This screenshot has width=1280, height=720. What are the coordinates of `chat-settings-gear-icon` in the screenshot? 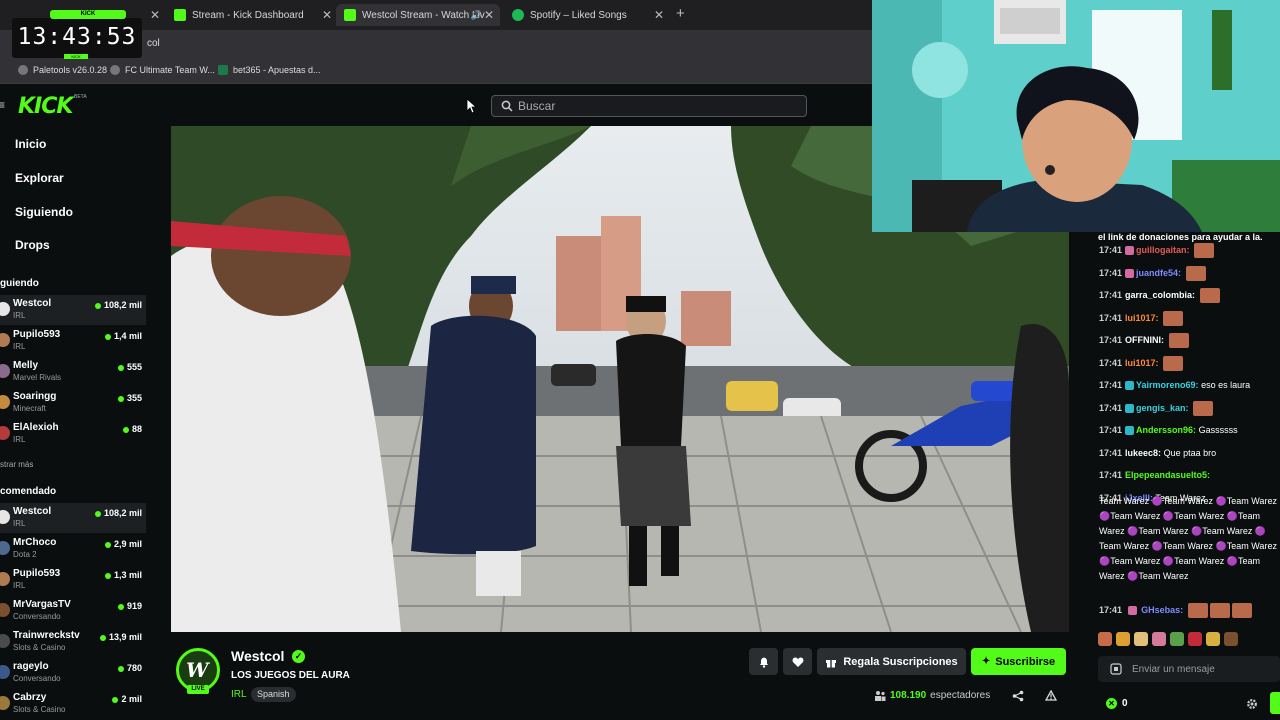 It's located at (1252, 704).